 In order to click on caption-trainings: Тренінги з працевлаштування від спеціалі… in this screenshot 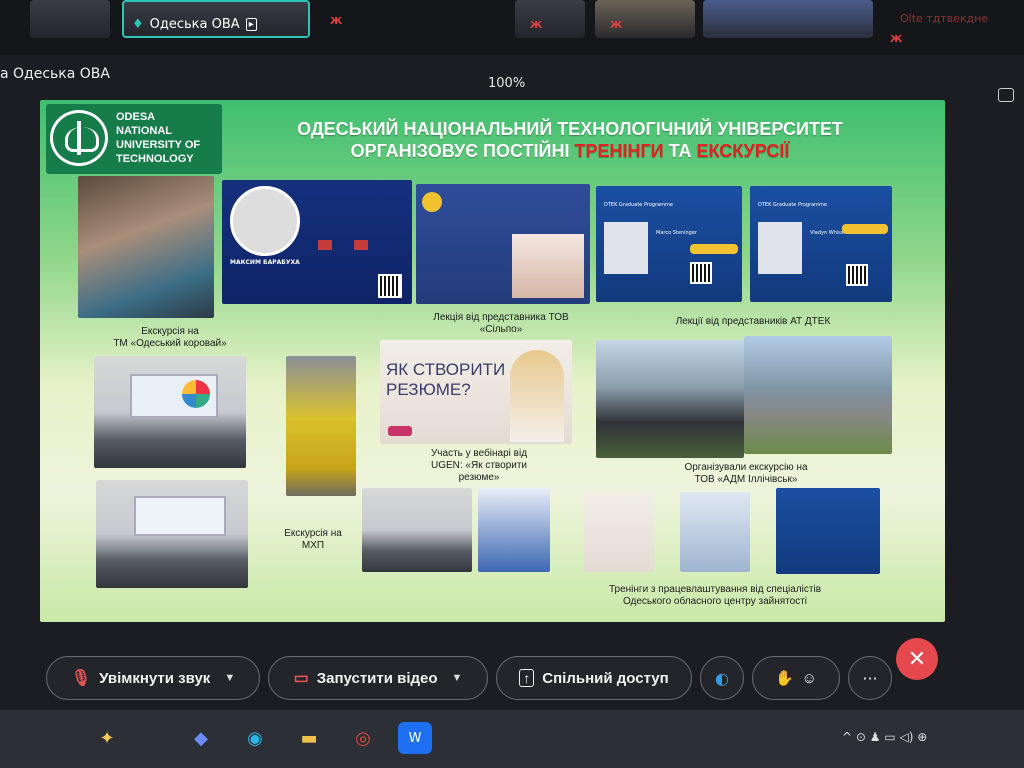, I will do `click(715, 595)`.